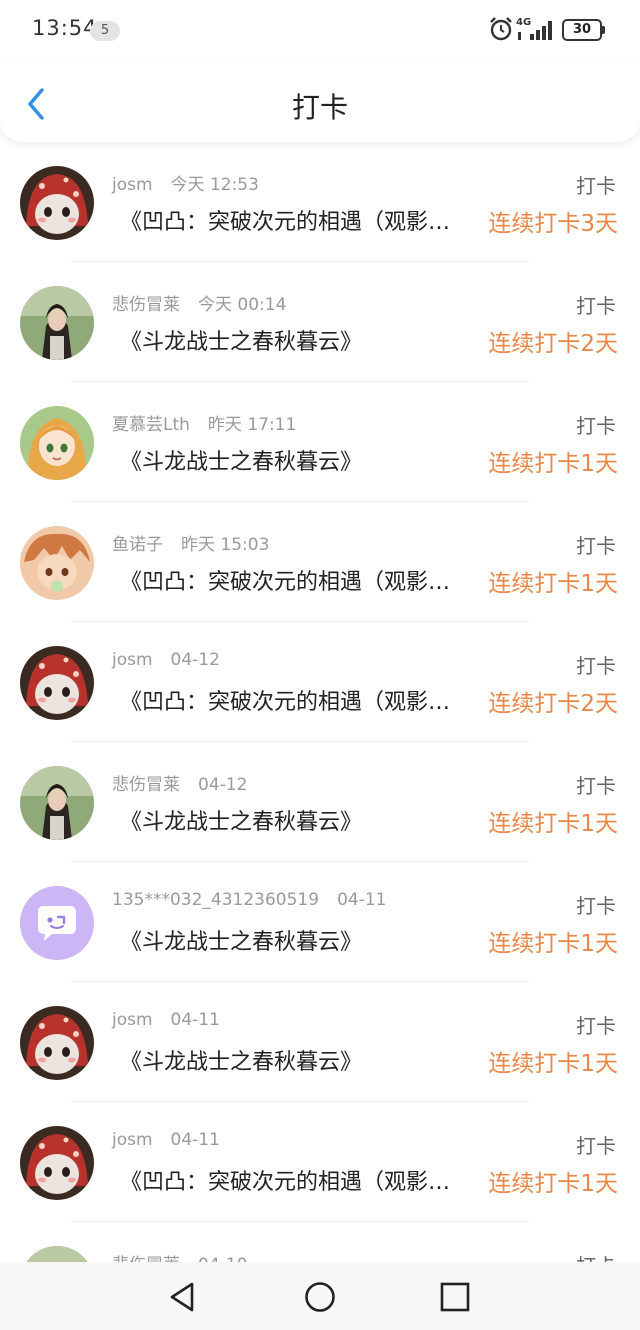  What do you see at coordinates (553, 224) in the screenshot?
I see `streak-count: 连续打卡3天` at bounding box center [553, 224].